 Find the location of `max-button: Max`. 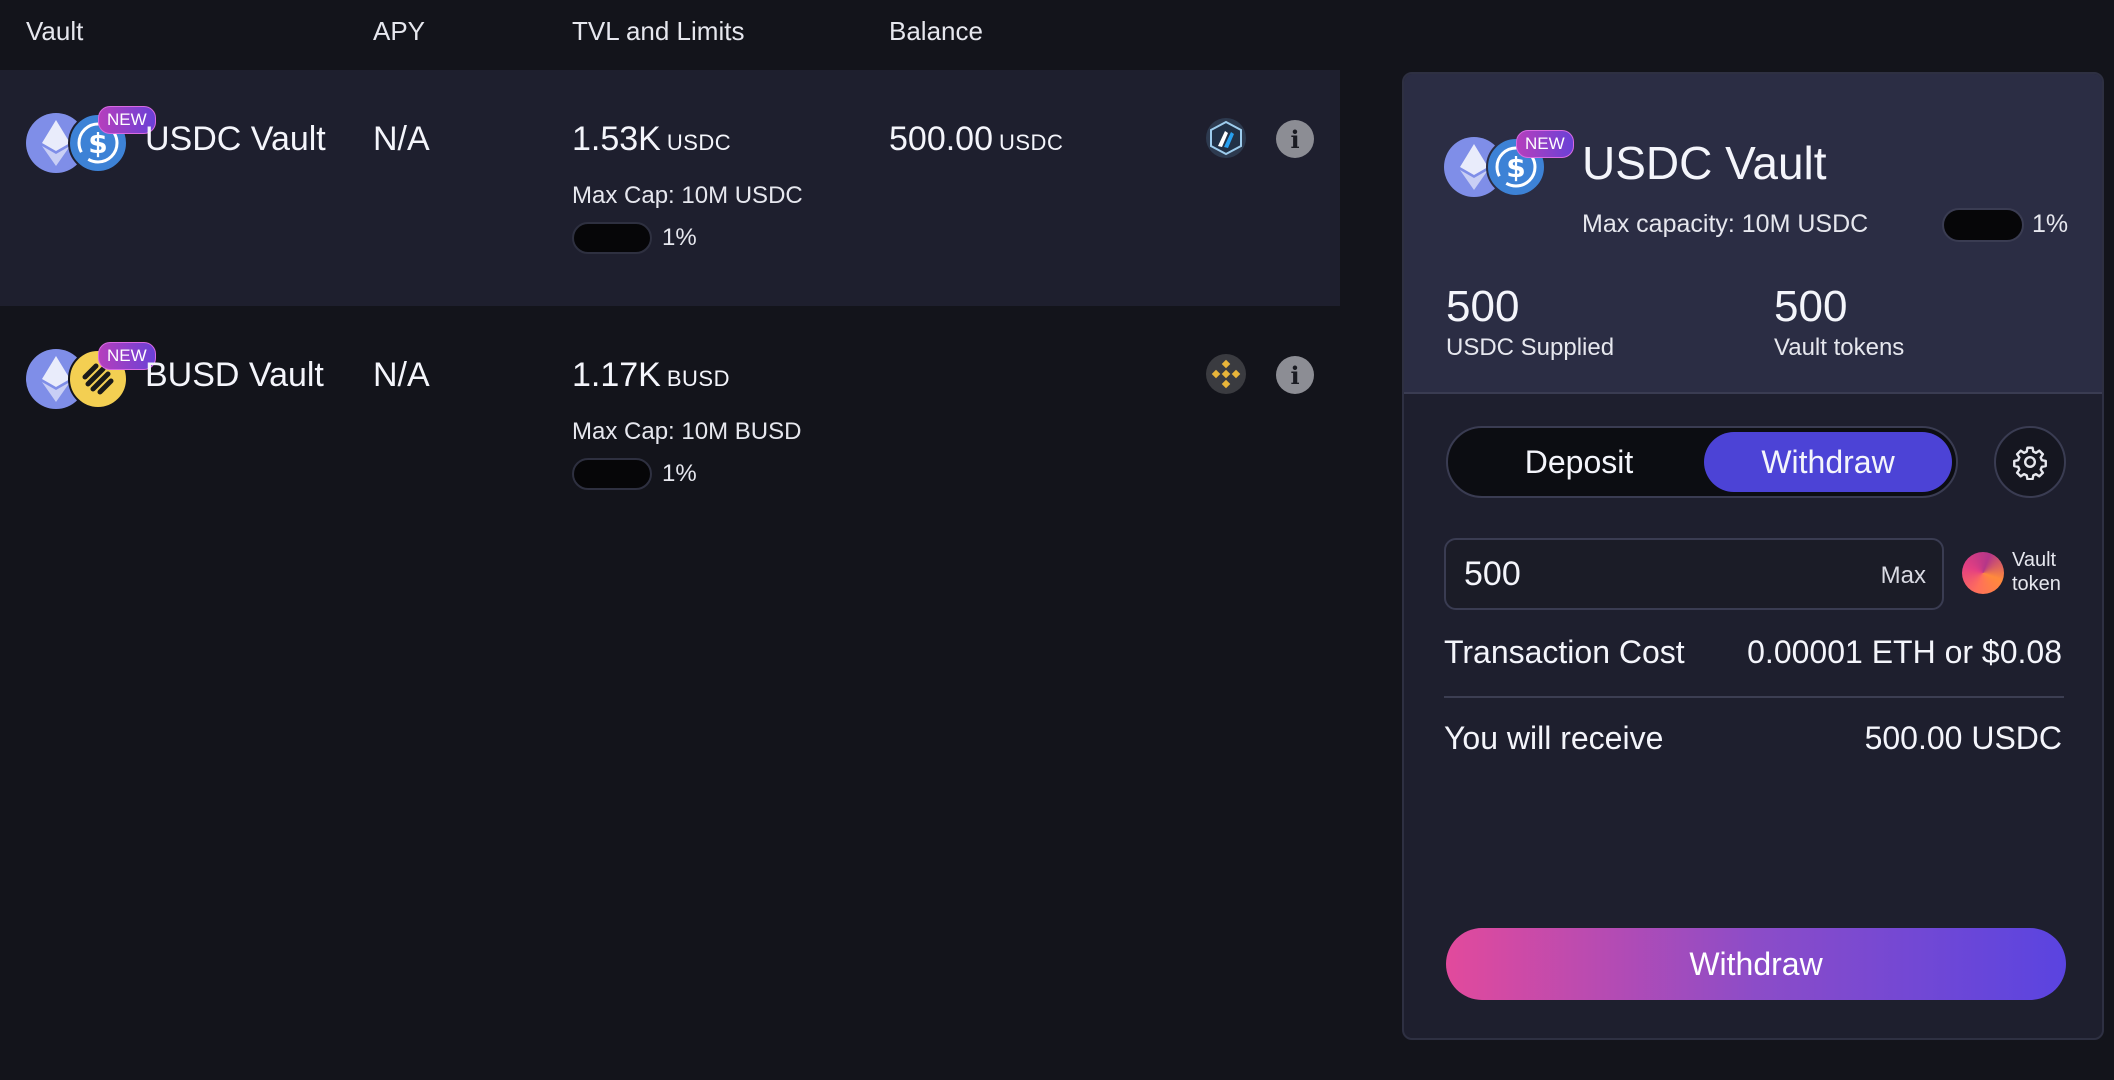

max-button: Max is located at coordinates (1903, 576).